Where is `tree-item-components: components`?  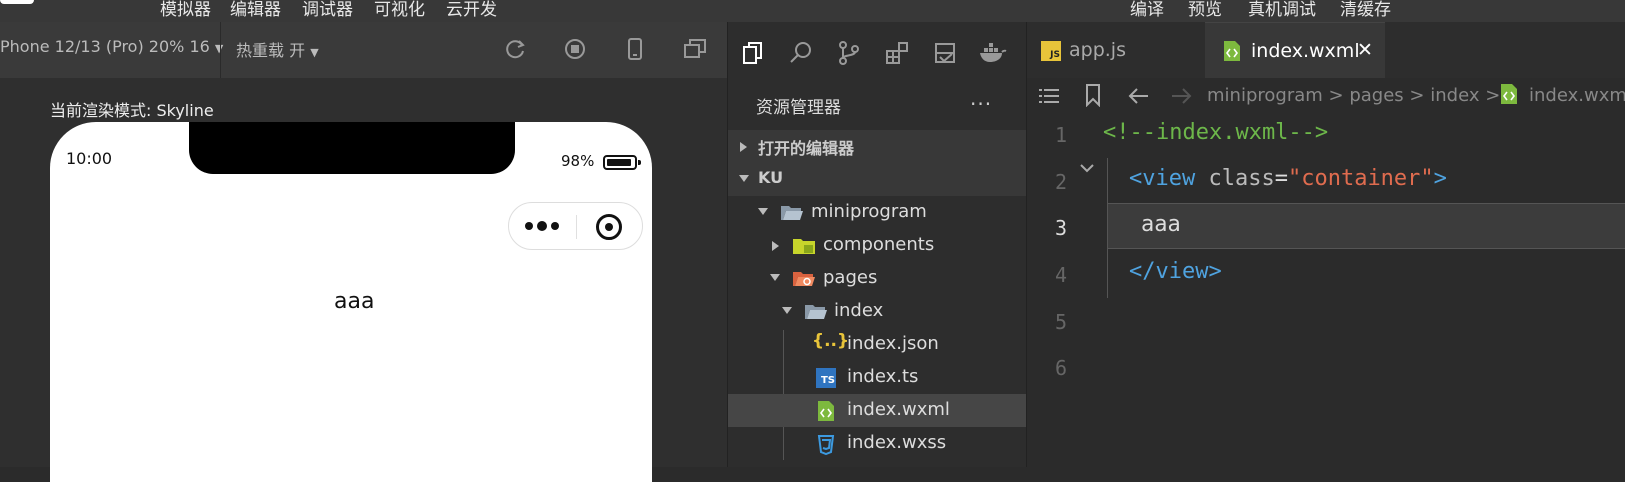 tree-item-components: components is located at coordinates (877, 245).